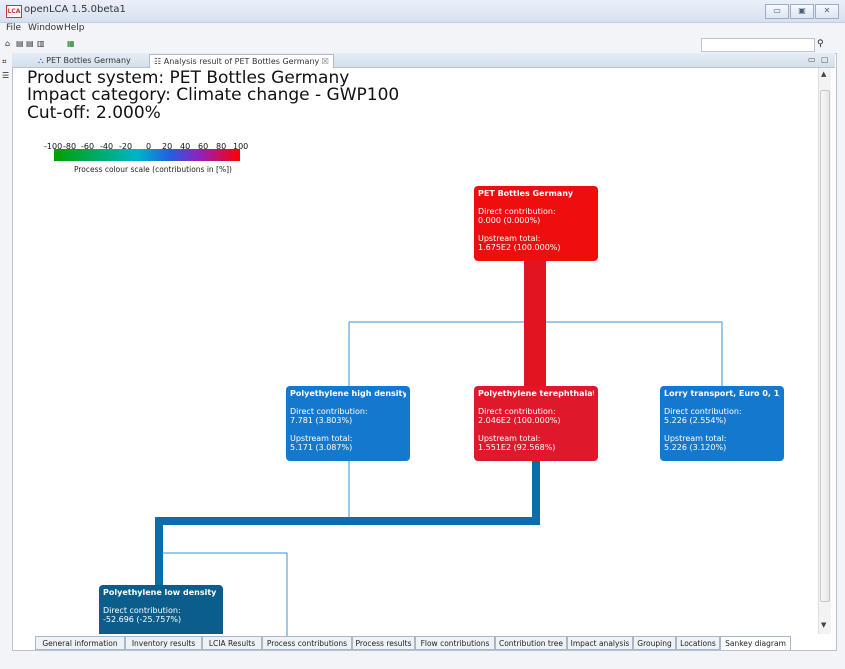 The height and width of the screenshot is (669, 845). I want to click on node-upstream-value: 1.675E2 (100.000%), so click(519, 247).